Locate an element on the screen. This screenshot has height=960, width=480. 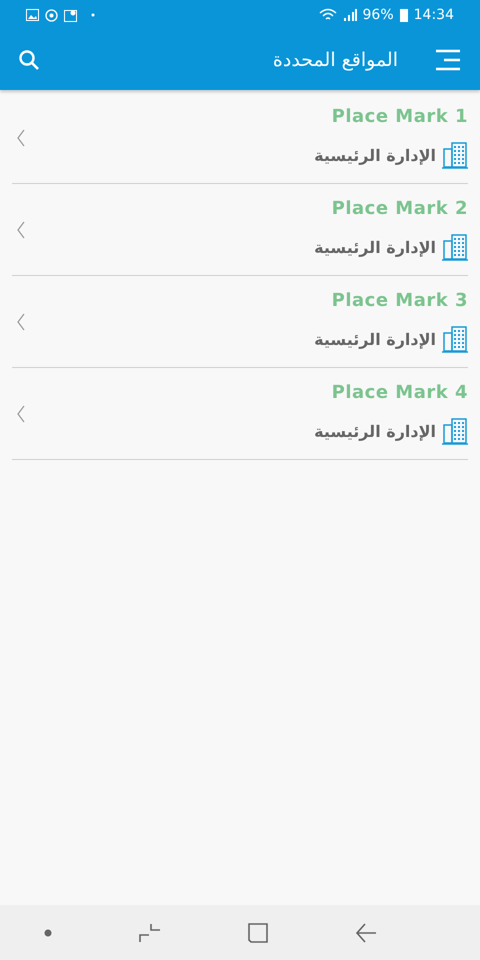
place-name: Place Mark 2 is located at coordinates (400, 208).